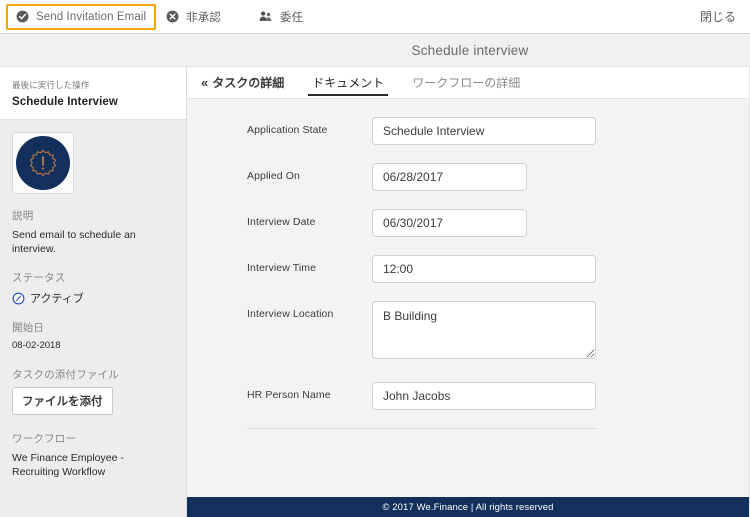 The height and width of the screenshot is (517, 750). Describe the element at coordinates (290, 314) in the screenshot. I see `interview-location-label: Interview Location` at that location.